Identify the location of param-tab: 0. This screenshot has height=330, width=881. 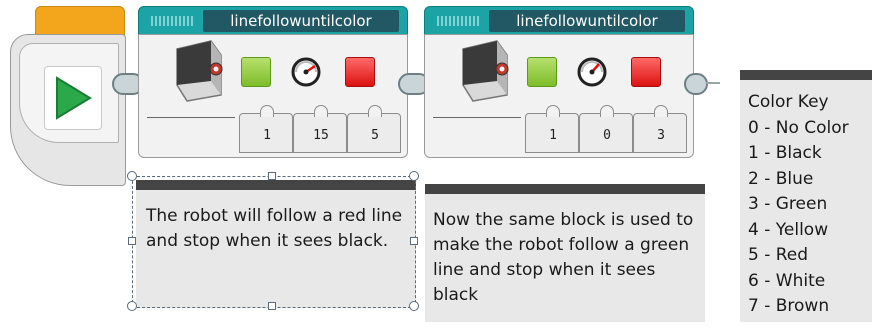
(606, 129).